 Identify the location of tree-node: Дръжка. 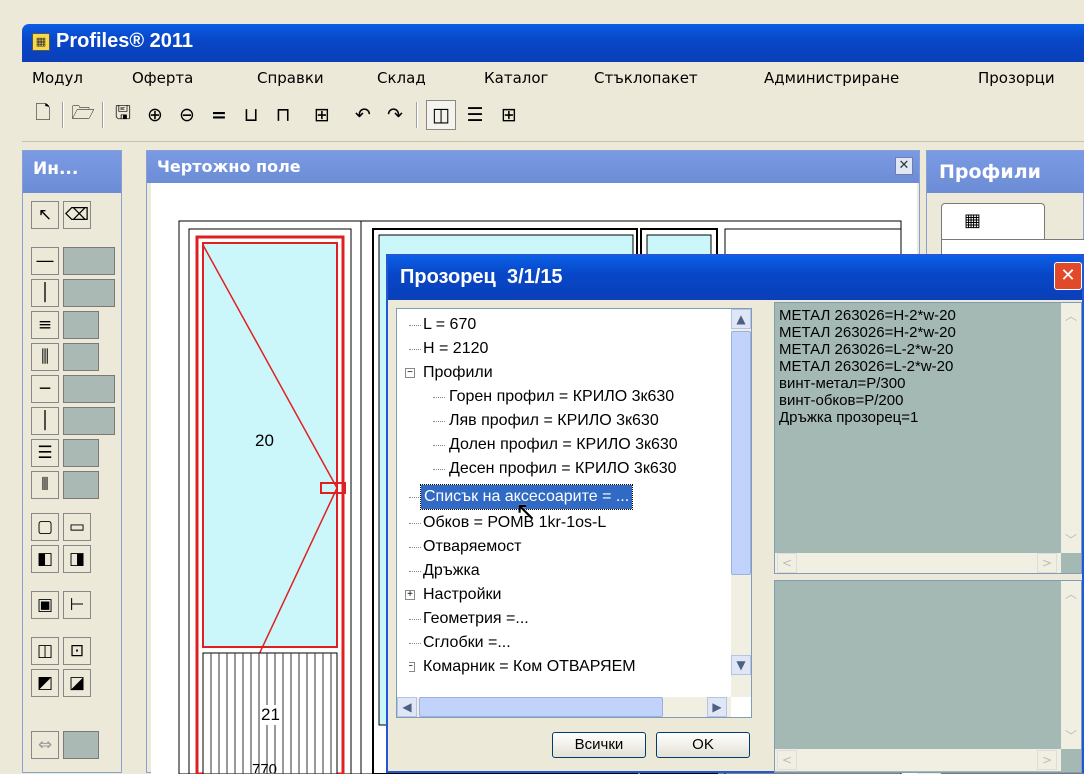
(569, 571).